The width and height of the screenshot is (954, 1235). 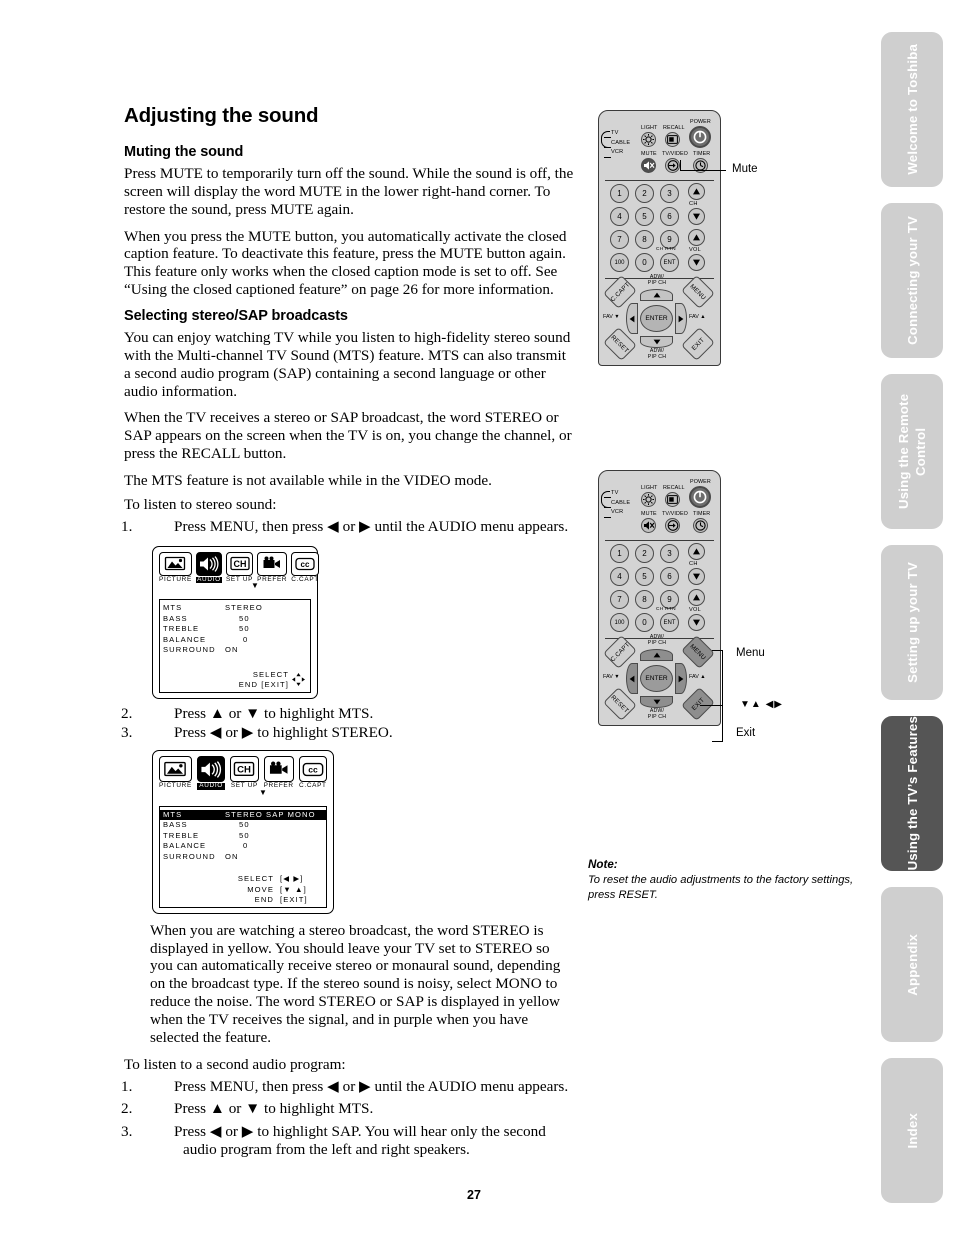 I want to click on page-number: 27, so click(x=477, y=1195).